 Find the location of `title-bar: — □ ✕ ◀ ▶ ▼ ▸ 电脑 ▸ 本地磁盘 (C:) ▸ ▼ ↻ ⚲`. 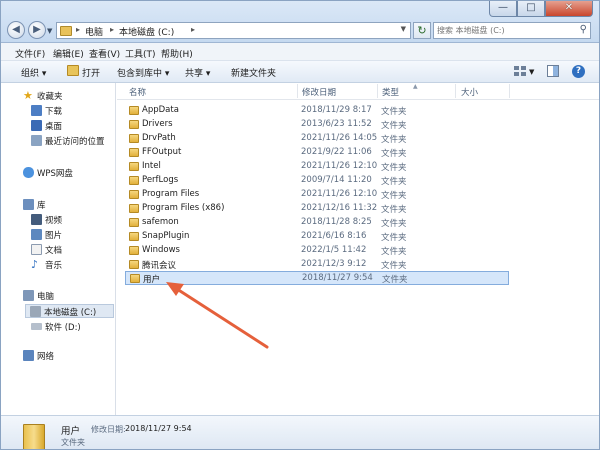

title-bar: — □ ✕ ◀ ▶ ▼ ▸ 电脑 ▸ 本地磁盘 (C:) ▸ ▼ ↻ ⚲ is located at coordinates (300, 22).